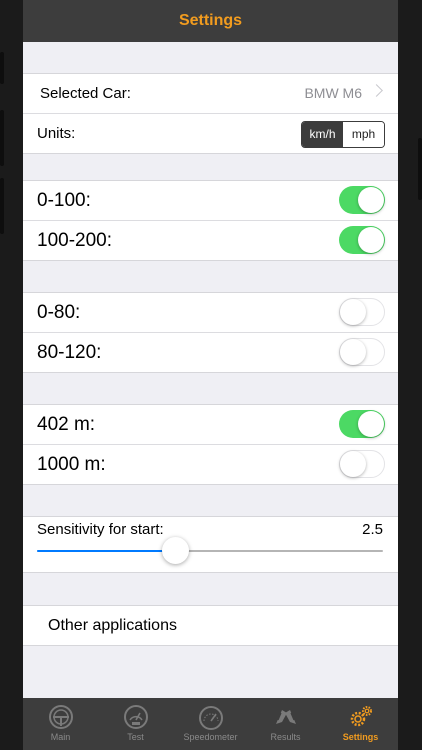  I want to click on tab-settings-label: Settings, so click(360, 737).